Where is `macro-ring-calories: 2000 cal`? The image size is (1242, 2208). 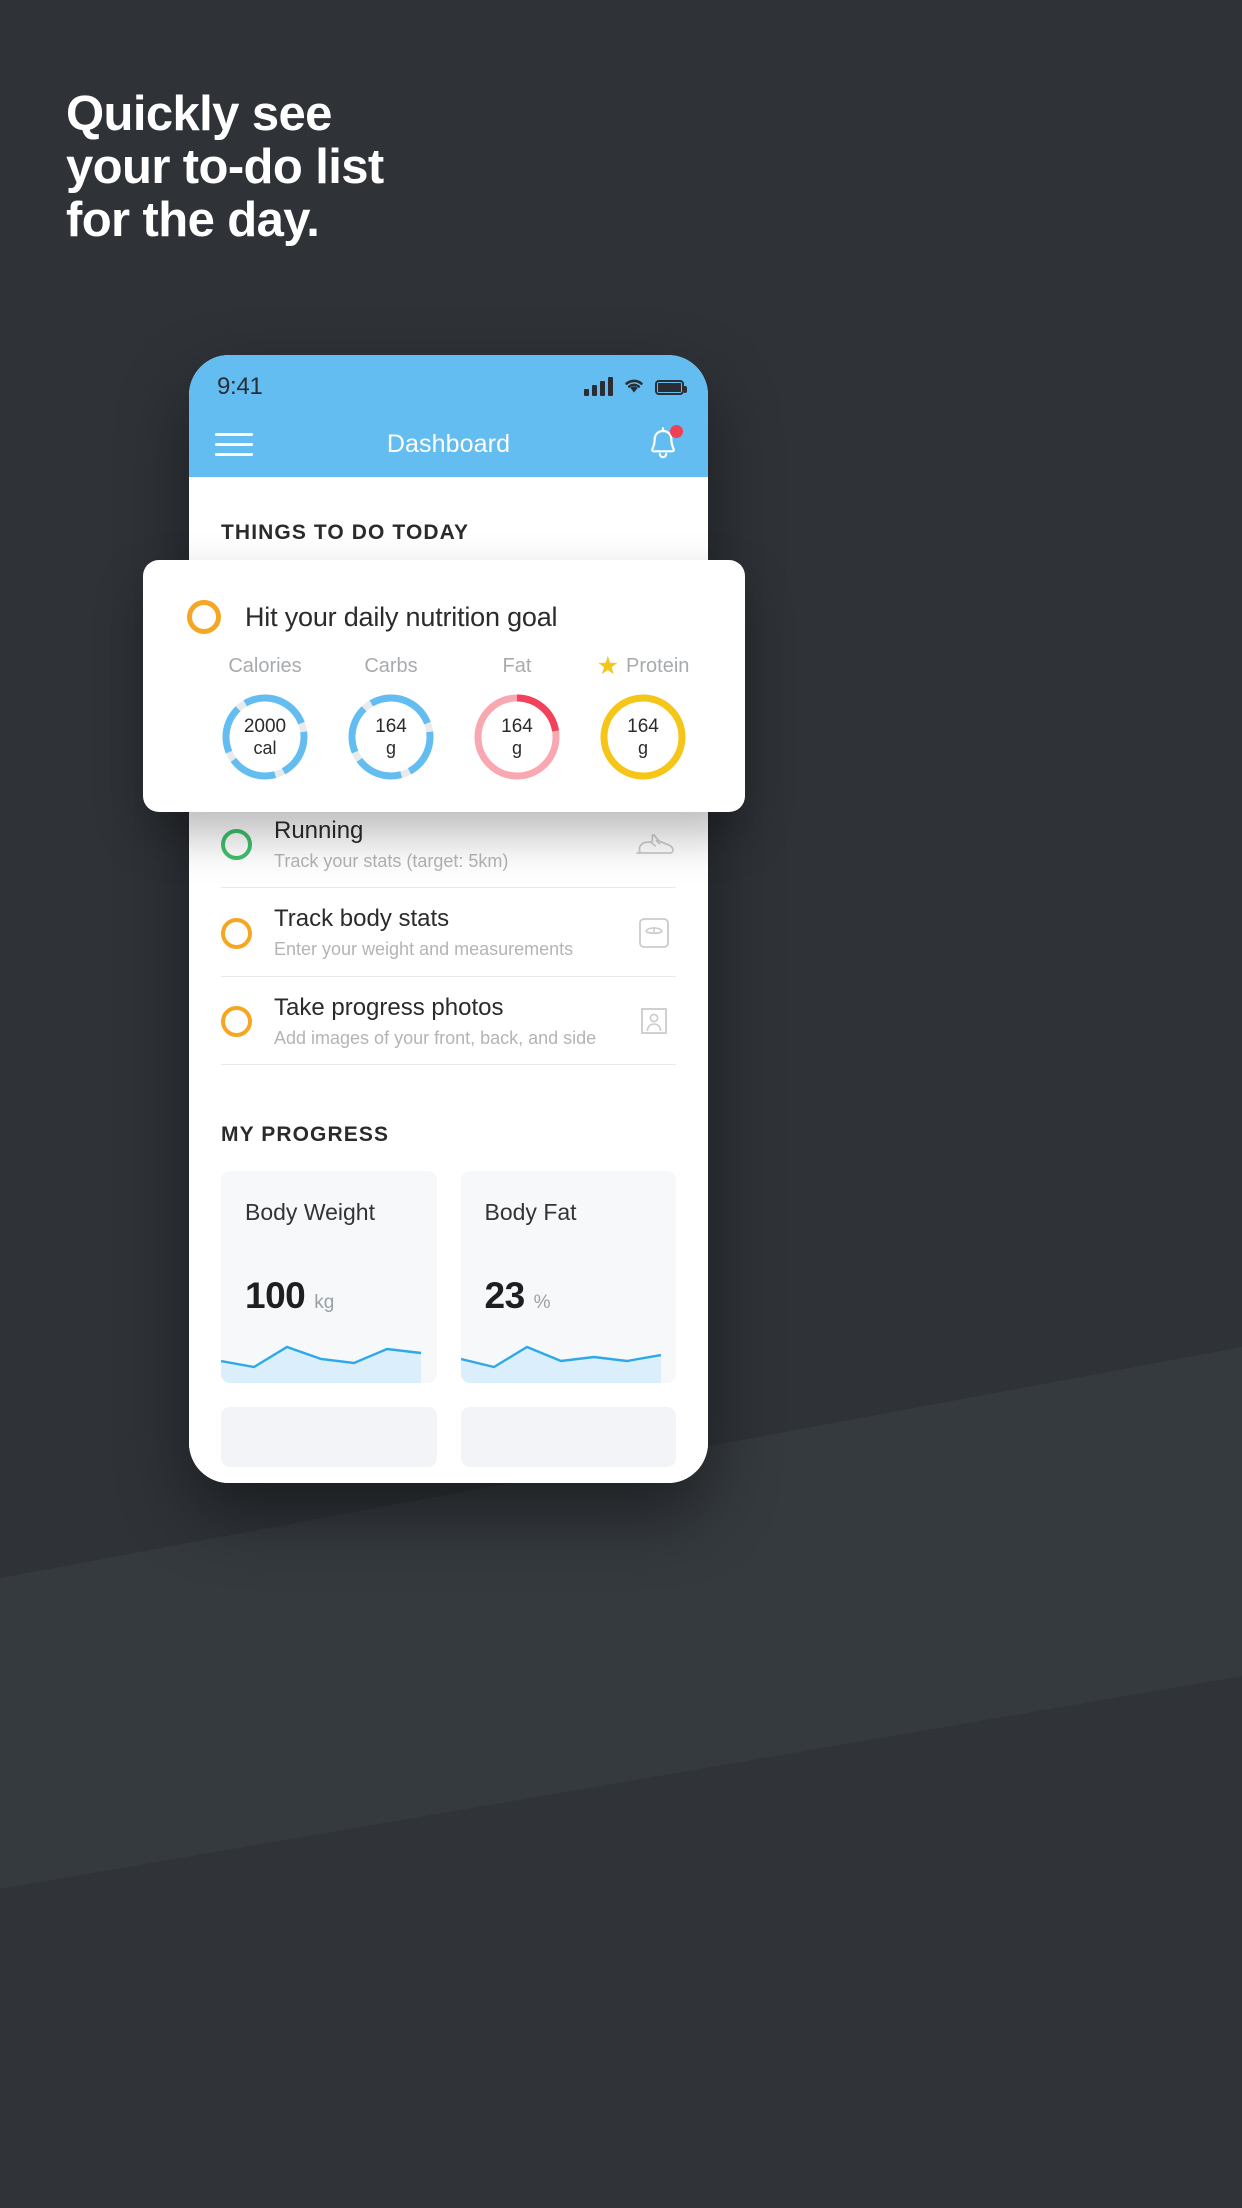
macro-ring-calories: 2000 cal is located at coordinates (265, 737).